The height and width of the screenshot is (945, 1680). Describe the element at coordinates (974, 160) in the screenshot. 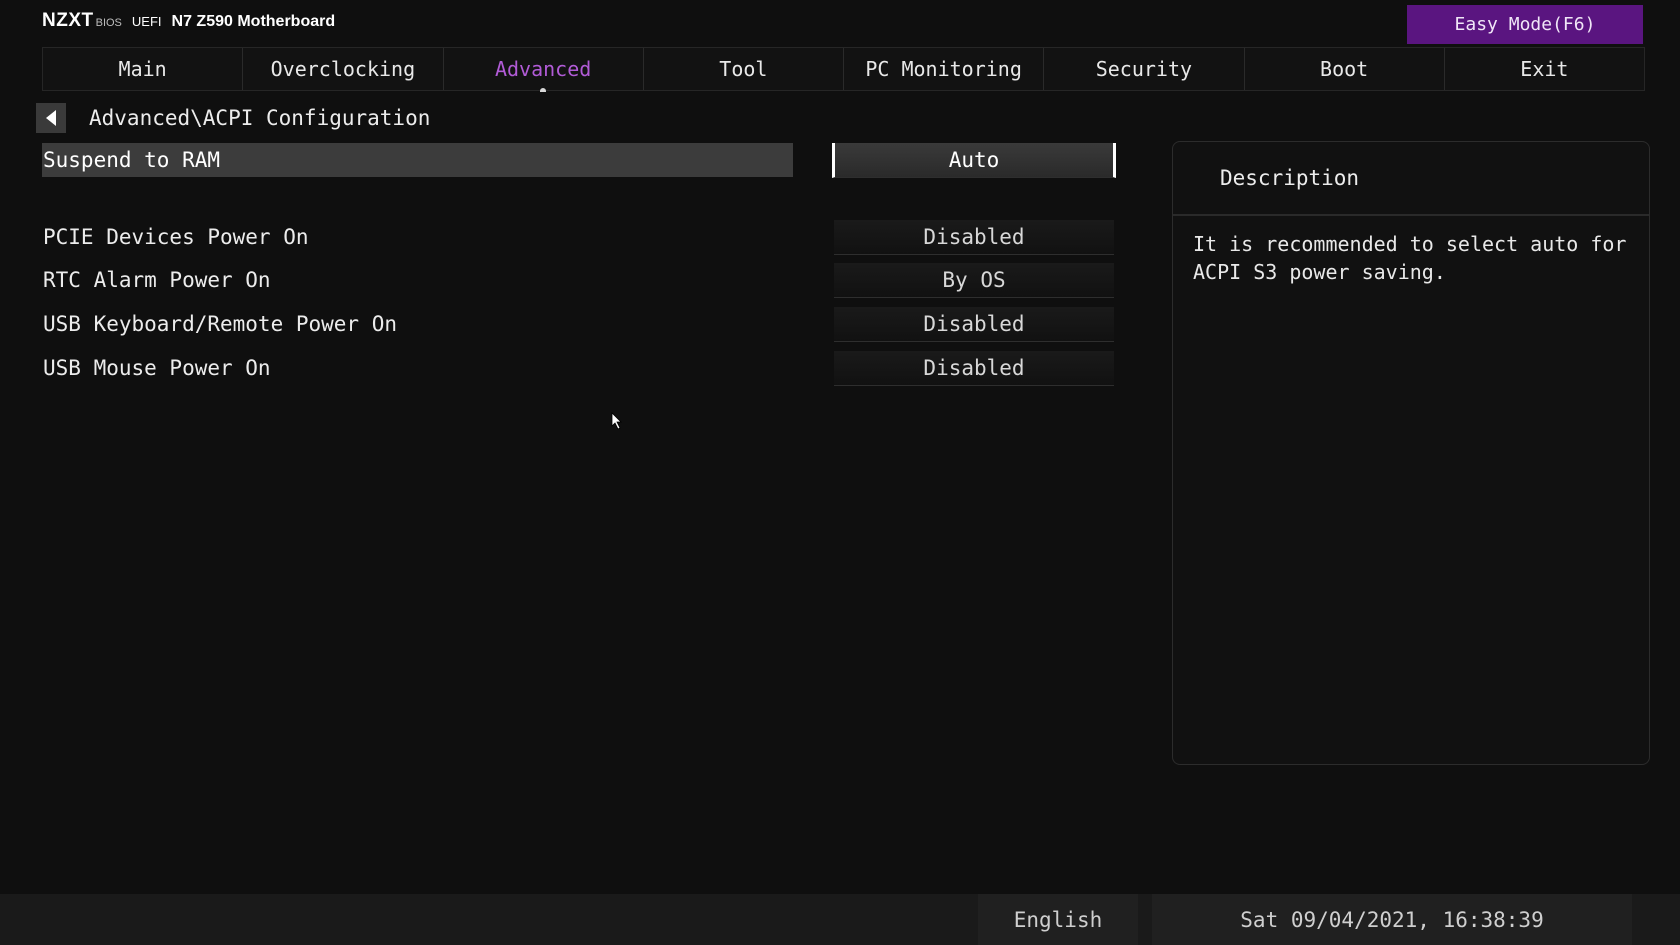

I see `setting-value-suspend-to-ram: Auto` at that location.